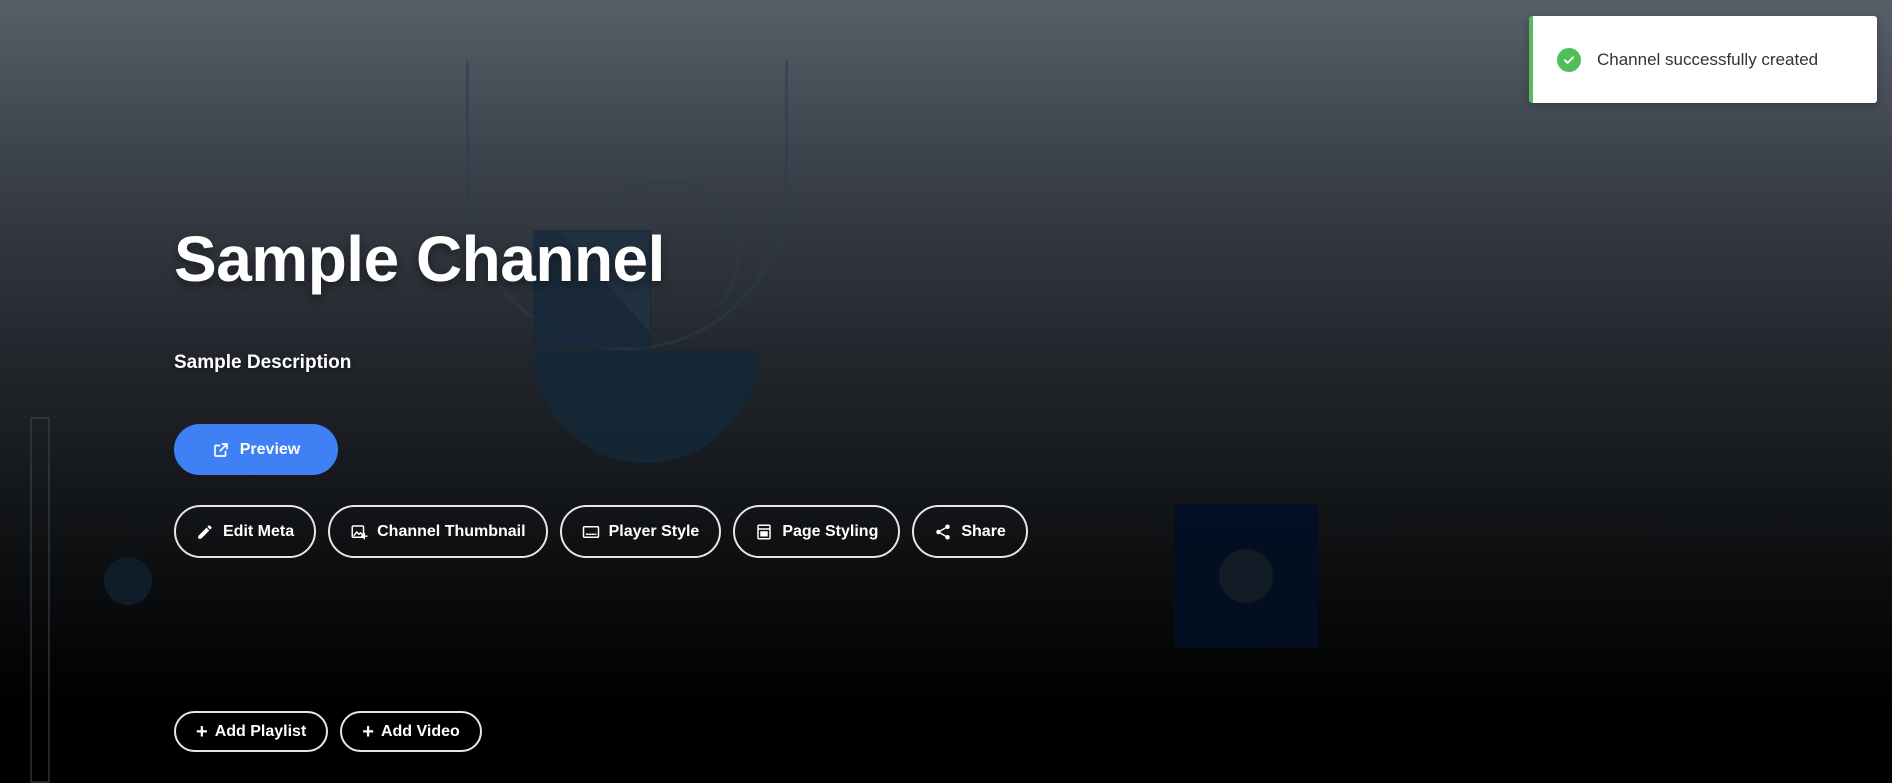 The image size is (1892, 783). What do you see at coordinates (359, 532) in the screenshot?
I see `image-add-icon` at bounding box center [359, 532].